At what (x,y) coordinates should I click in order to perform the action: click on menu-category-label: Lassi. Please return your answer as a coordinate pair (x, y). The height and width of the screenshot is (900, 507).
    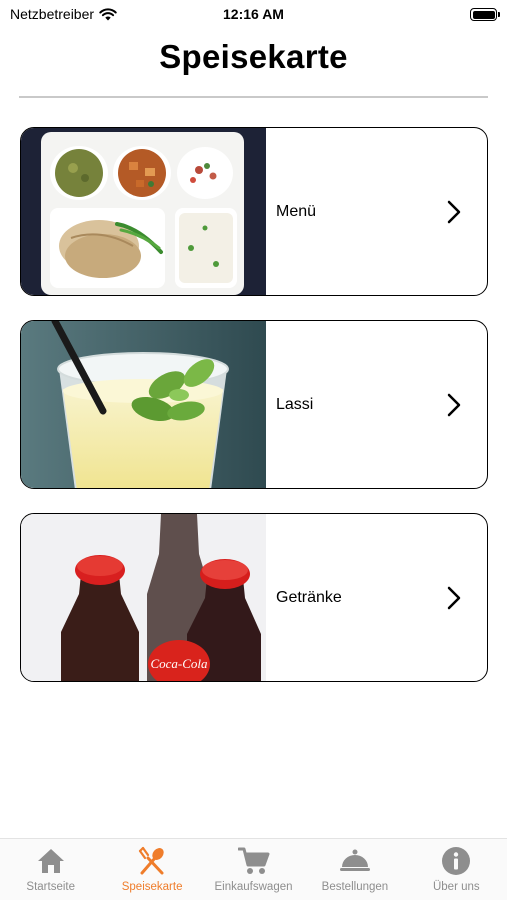
    Looking at the image, I should click on (295, 404).